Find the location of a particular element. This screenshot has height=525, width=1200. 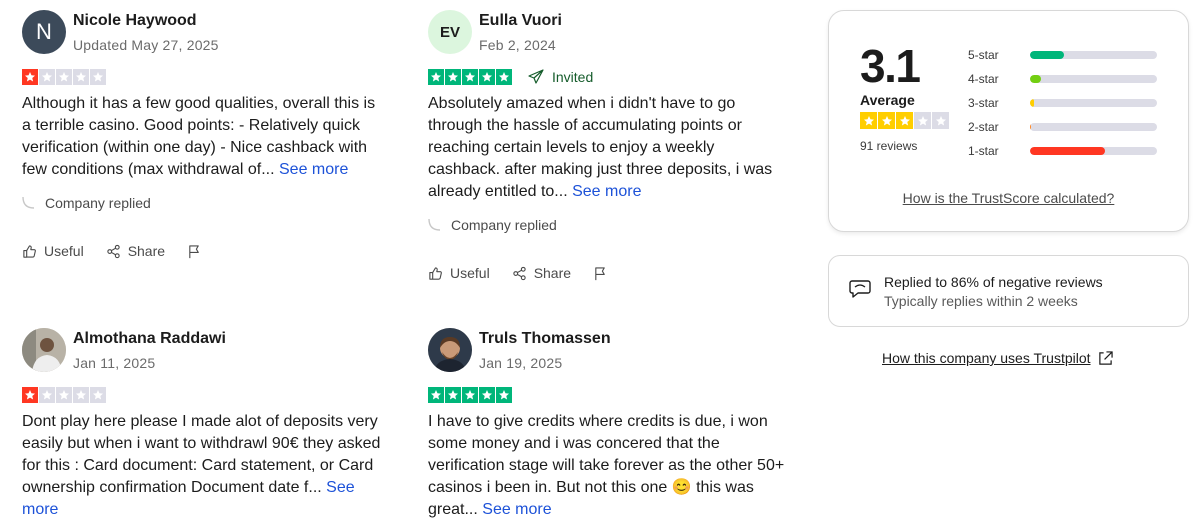

review-date: Jan 11, 2025 is located at coordinates (114, 362).